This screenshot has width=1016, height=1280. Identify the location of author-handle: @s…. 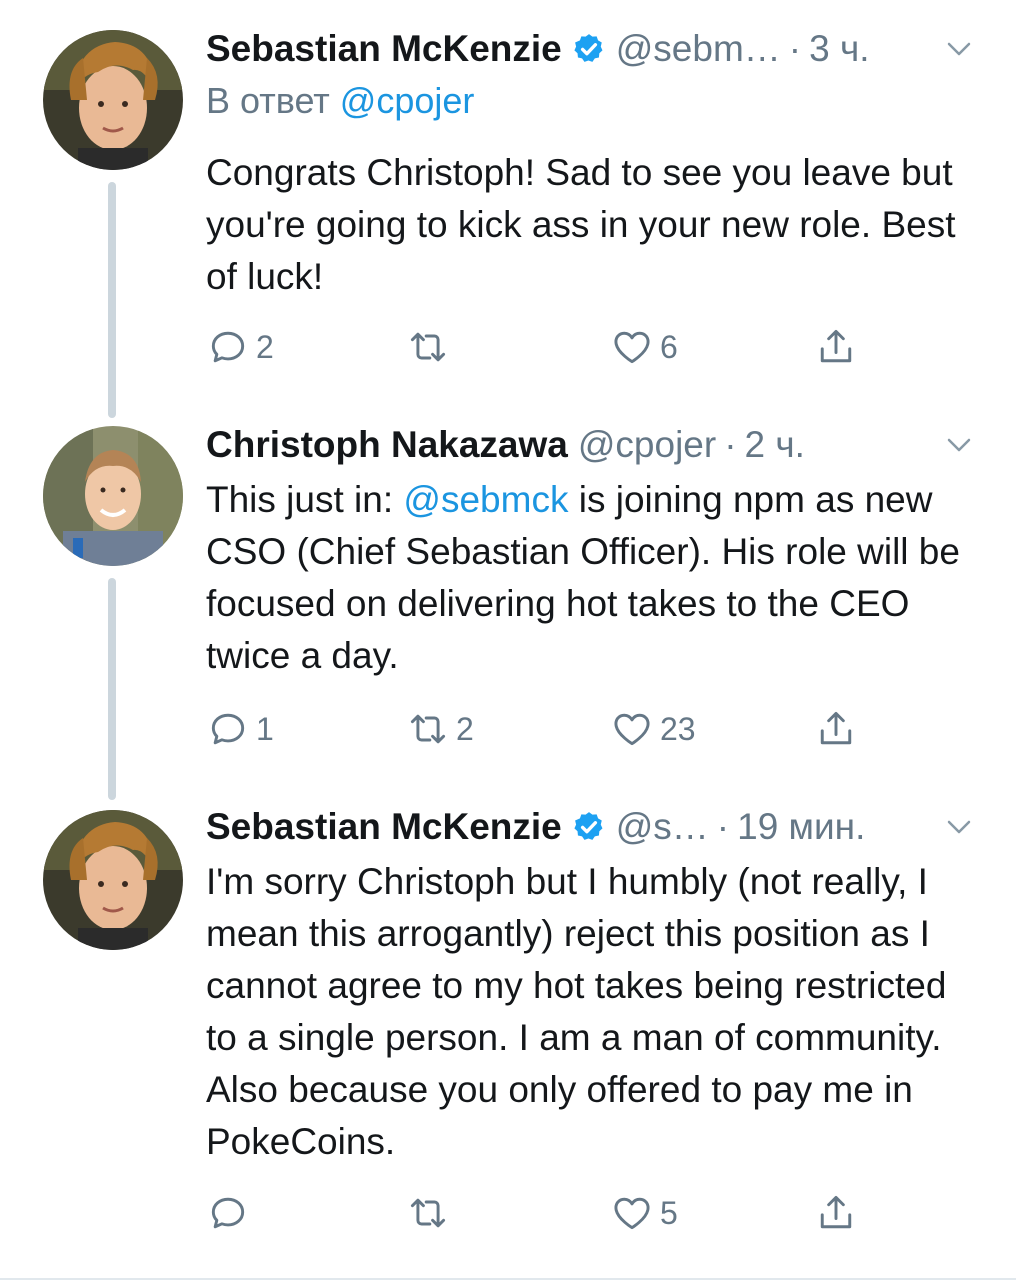
(662, 827).